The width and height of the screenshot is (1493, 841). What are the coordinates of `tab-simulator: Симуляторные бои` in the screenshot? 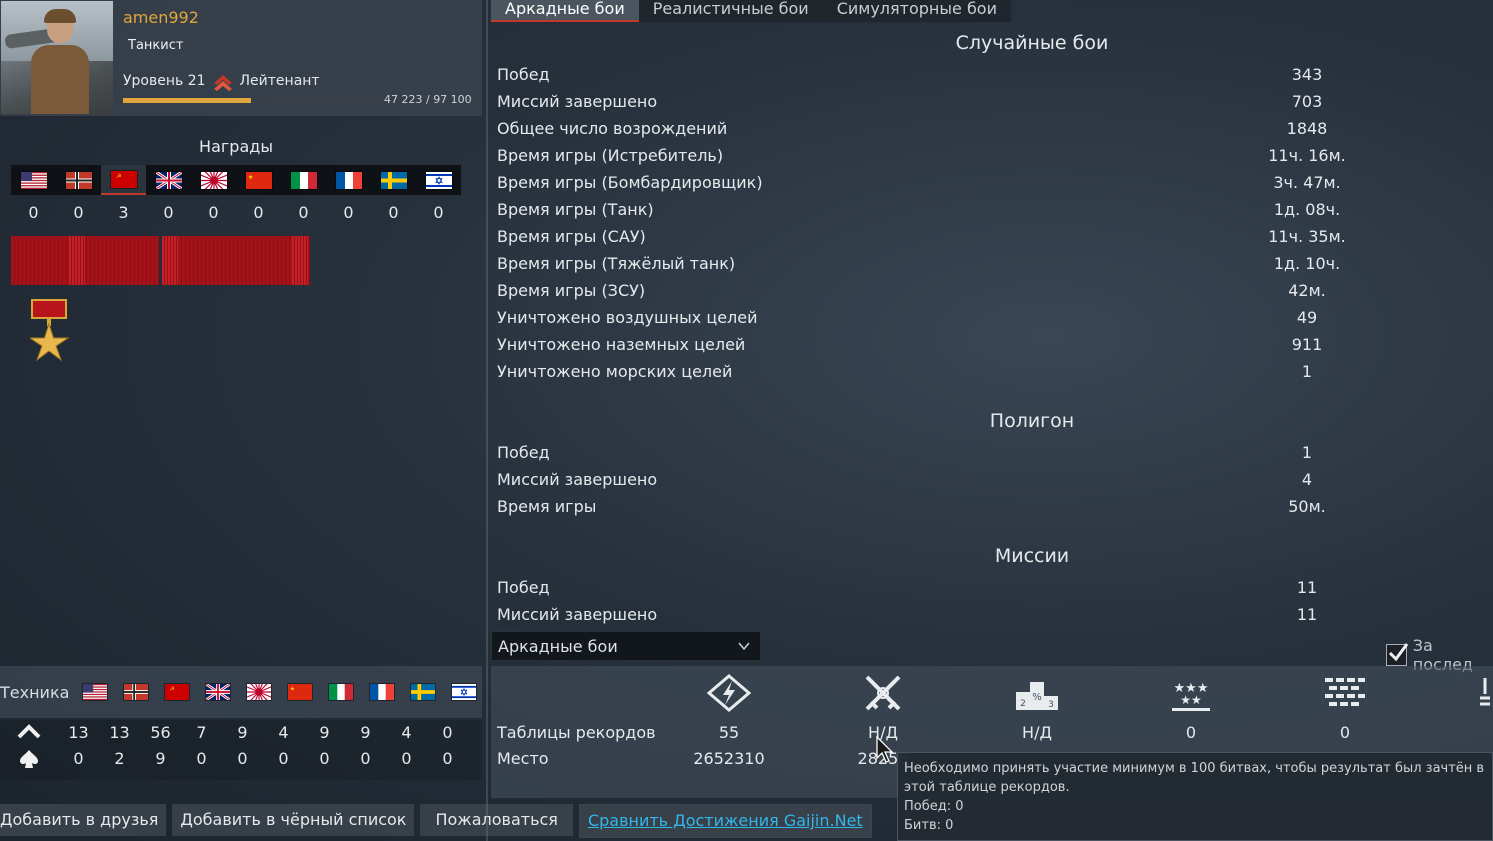 It's located at (917, 11).